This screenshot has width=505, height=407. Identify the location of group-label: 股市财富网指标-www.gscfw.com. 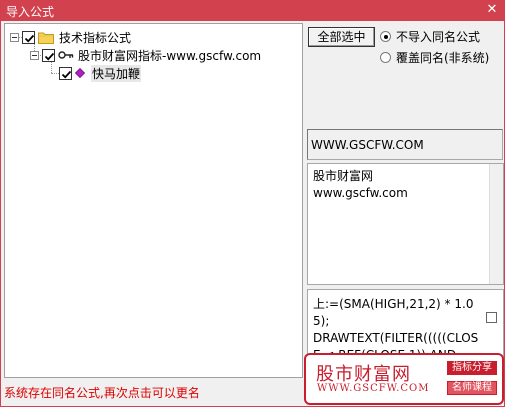
(170, 55).